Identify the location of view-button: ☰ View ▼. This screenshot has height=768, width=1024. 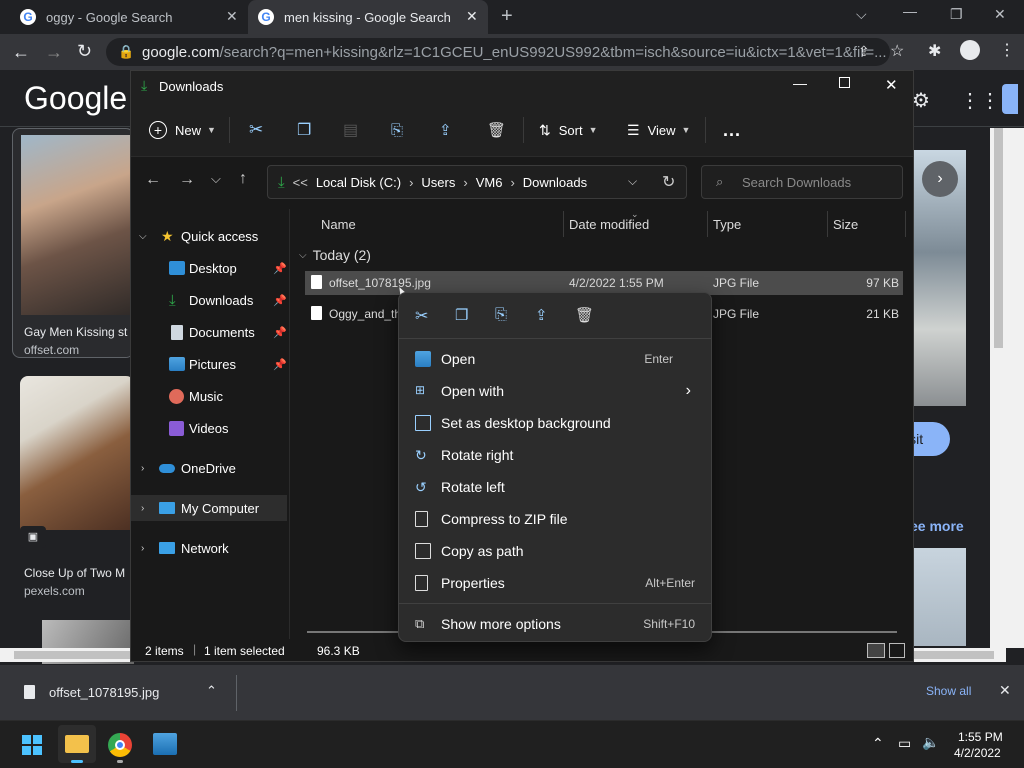
(658, 130).